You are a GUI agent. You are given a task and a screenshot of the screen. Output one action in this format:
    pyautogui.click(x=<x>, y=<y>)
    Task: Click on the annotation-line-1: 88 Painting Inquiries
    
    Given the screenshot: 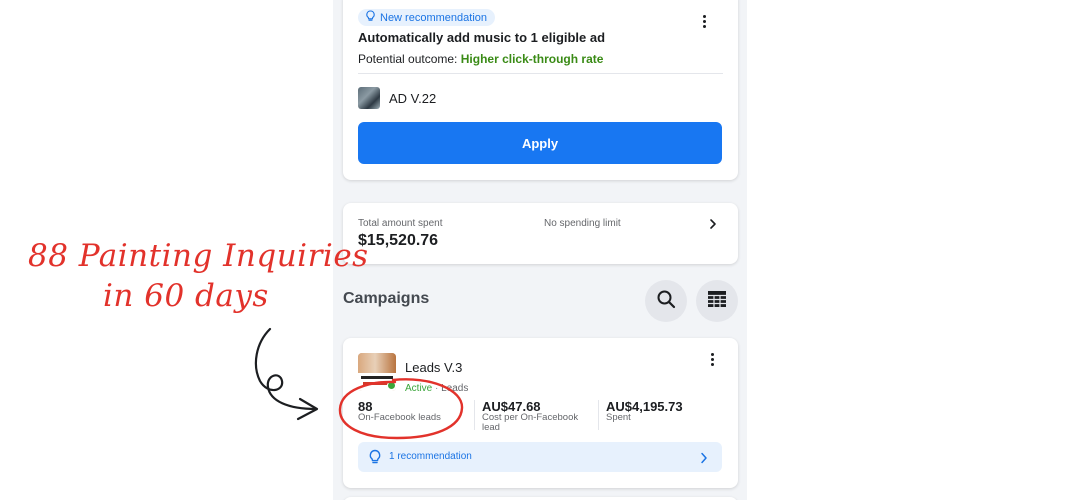 What is the action you would take?
    pyautogui.click(x=198, y=256)
    